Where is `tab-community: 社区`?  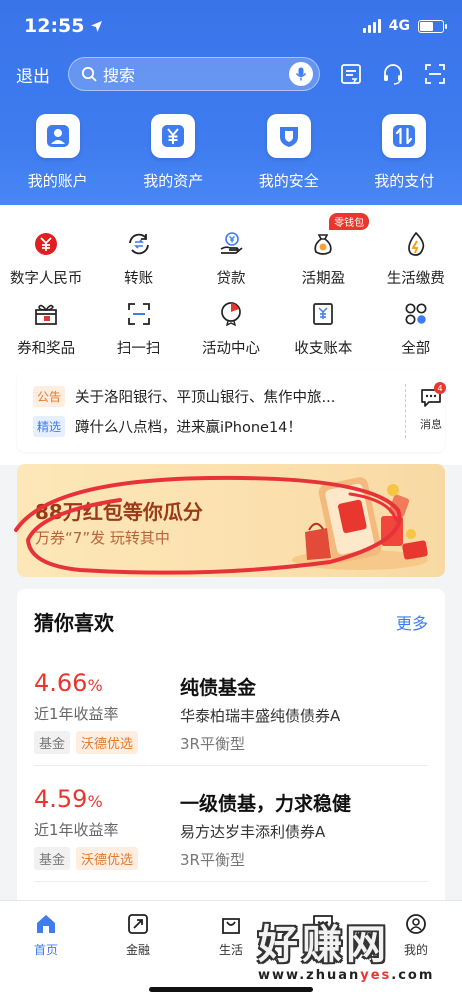 tab-community: 社区 is located at coordinates (323, 935).